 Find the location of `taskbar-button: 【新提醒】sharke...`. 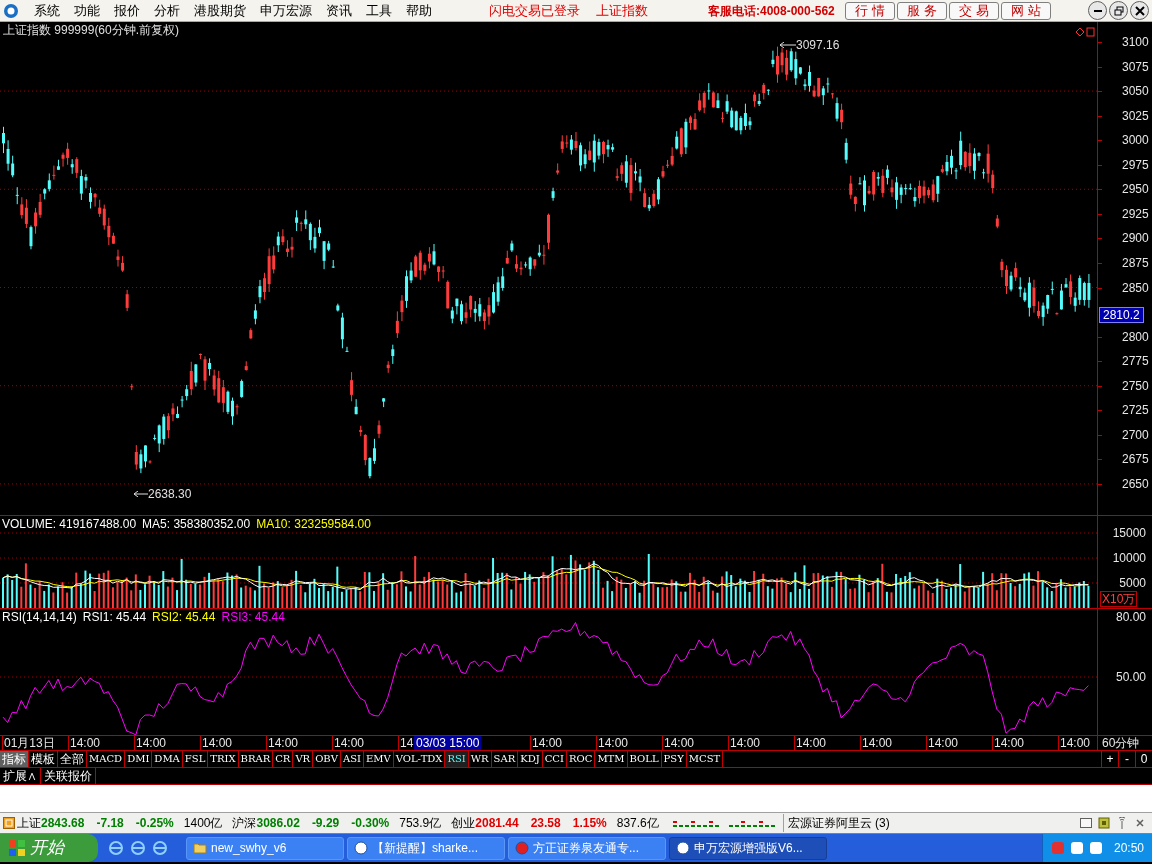

taskbar-button: 【新提醒】sharke... is located at coordinates (426, 848).